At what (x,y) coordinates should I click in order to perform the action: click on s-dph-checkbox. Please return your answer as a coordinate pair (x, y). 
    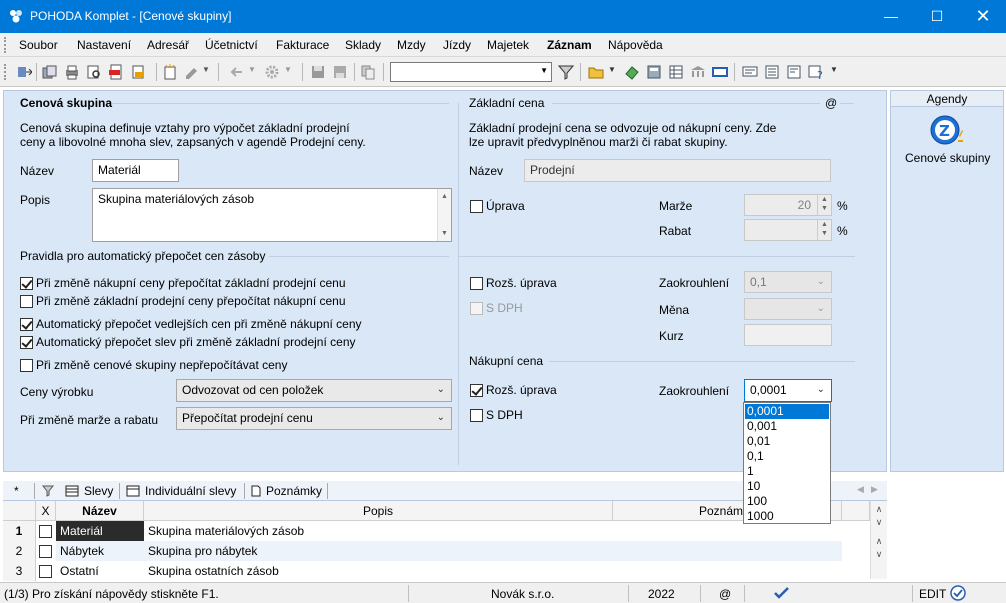
    Looking at the image, I should click on (476, 308).